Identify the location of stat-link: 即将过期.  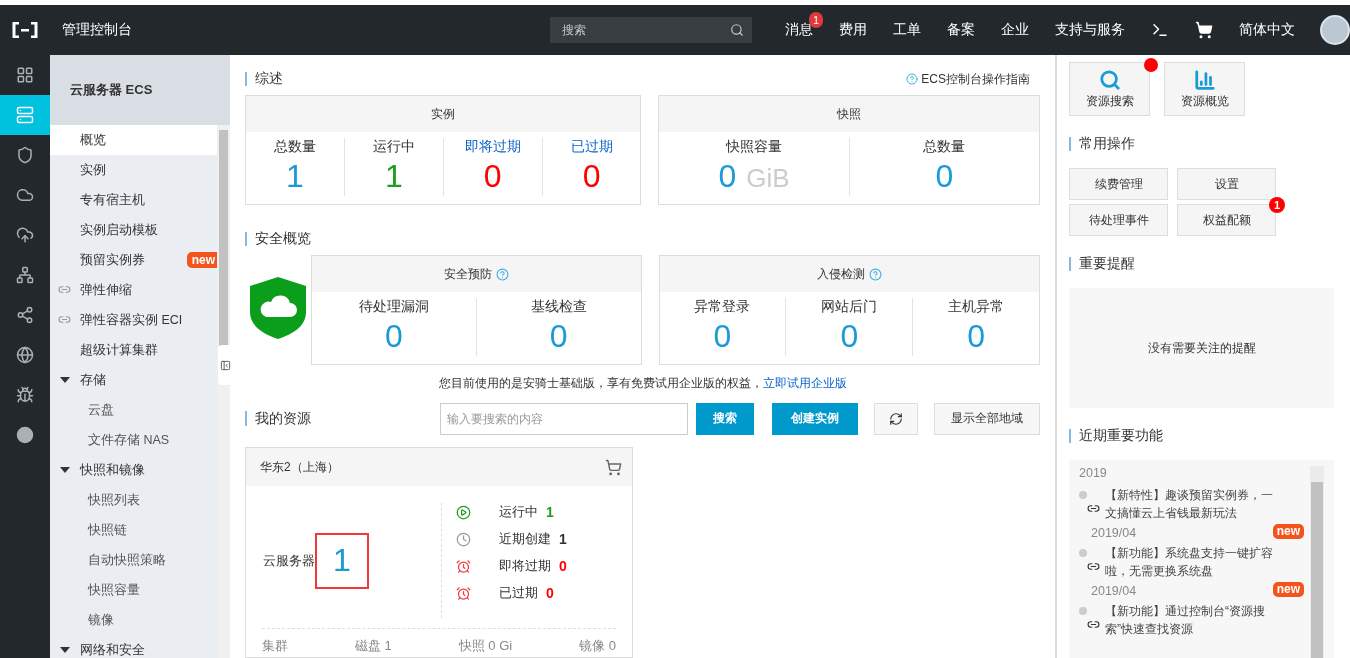
(492, 147).